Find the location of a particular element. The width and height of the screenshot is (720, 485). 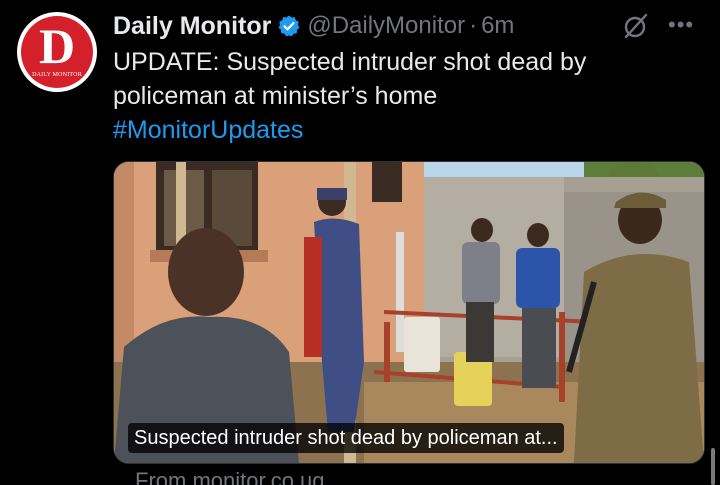

hashtag-link: #MonitorUpdates is located at coordinates (403, 130).